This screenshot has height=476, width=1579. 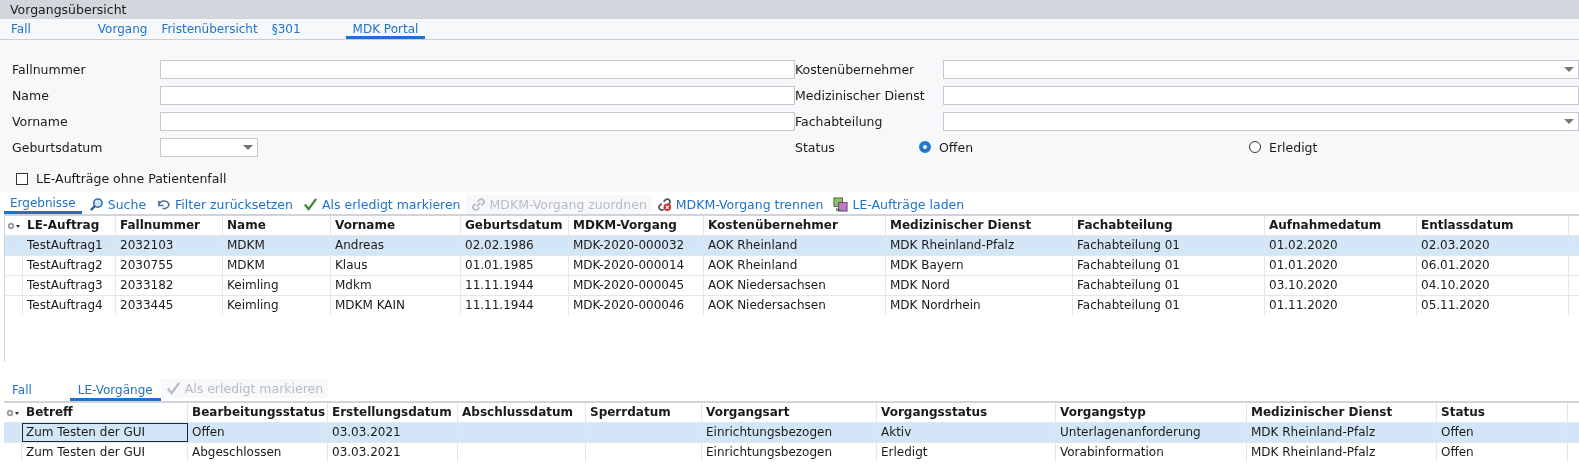 I want to click on field-label: Status, so click(x=815, y=147).